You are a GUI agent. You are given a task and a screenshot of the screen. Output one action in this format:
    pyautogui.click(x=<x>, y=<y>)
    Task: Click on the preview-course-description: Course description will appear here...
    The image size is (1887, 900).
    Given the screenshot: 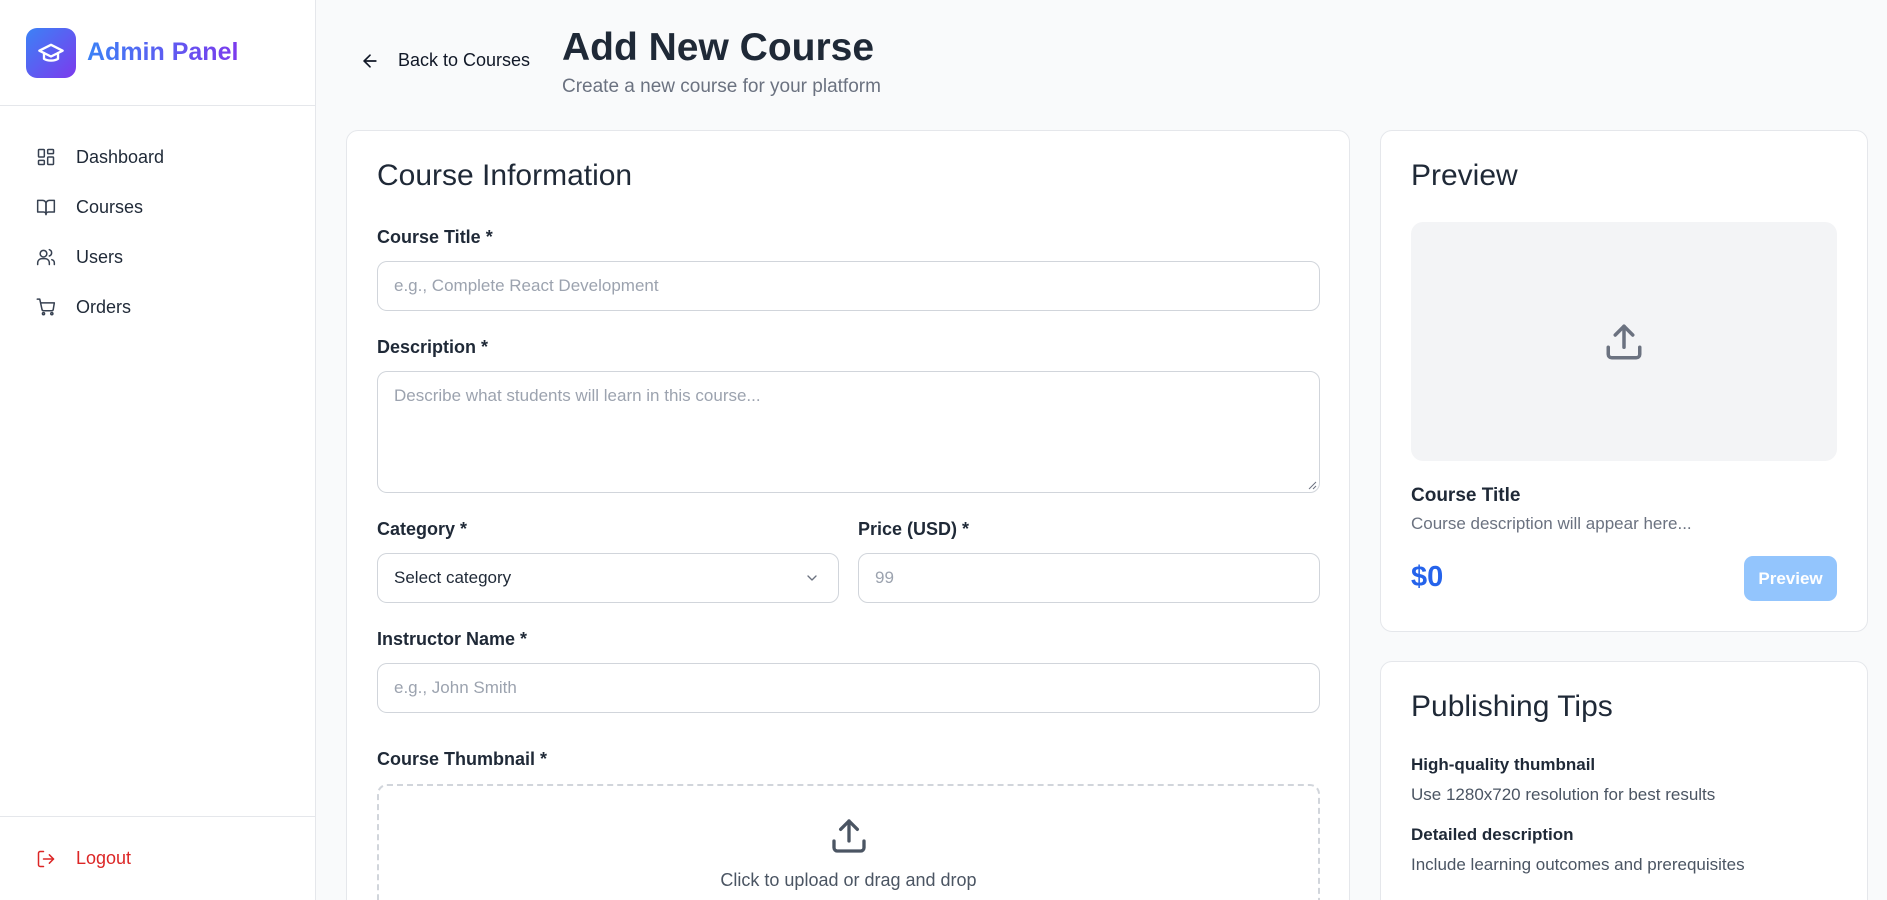 What is the action you would take?
    pyautogui.click(x=1551, y=523)
    